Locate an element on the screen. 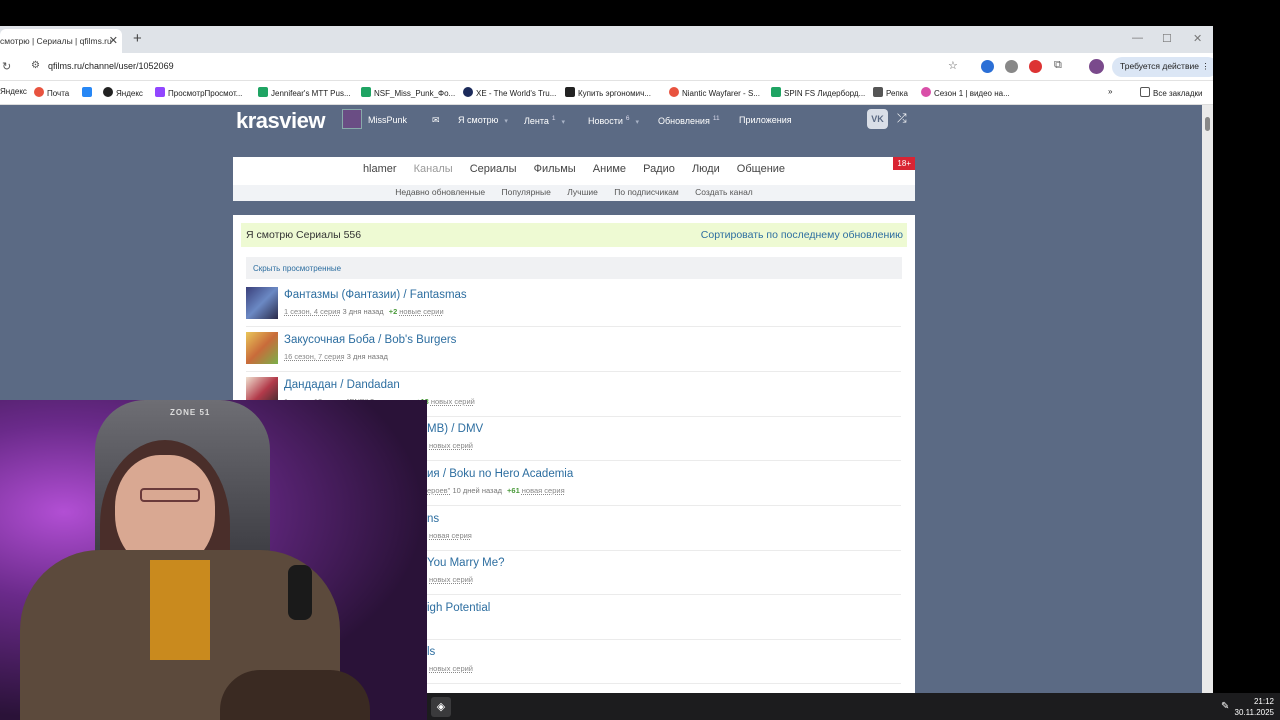  nav-anime: Аниме is located at coordinates (609, 169).